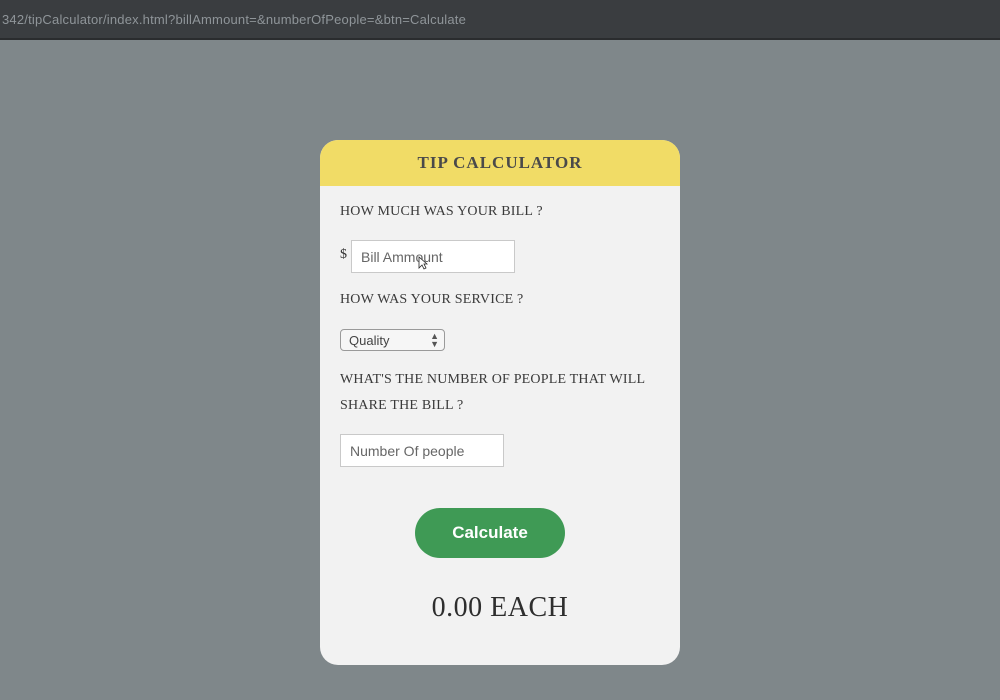 This screenshot has height=700, width=1000. I want to click on result-value: 0.00, so click(457, 607).